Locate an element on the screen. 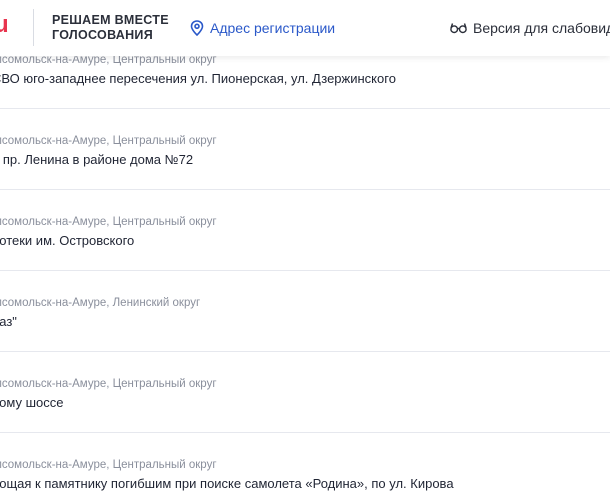 The height and width of the screenshot is (500, 610). location-pin-icon is located at coordinates (197, 28).